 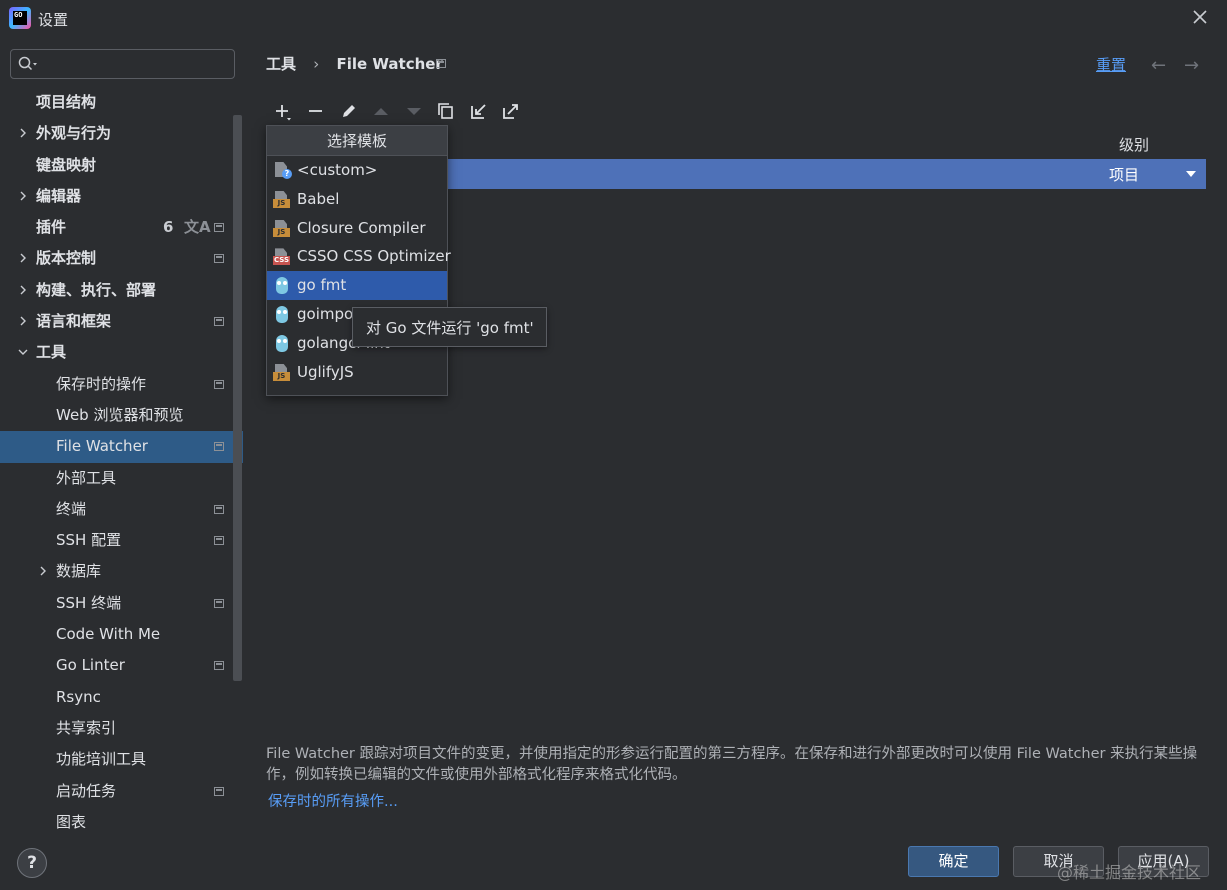 I want to click on forward-arrow-icon: →, so click(x=1191, y=65).